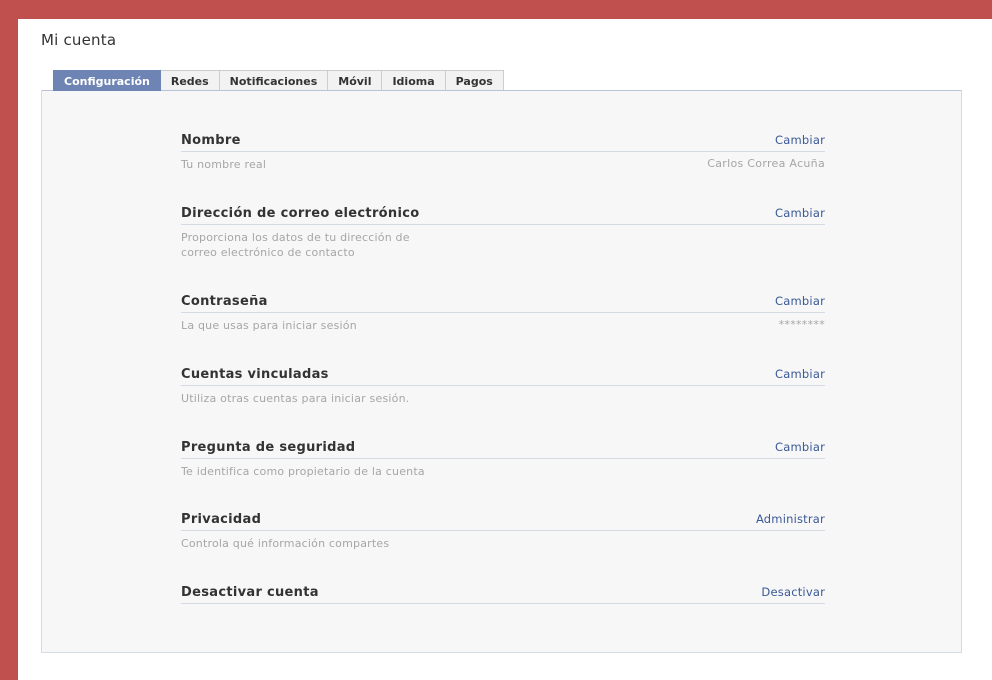 This screenshot has height=680, width=992. Describe the element at coordinates (355, 80) in the screenshot. I see `tab-movil: Móvil` at that location.